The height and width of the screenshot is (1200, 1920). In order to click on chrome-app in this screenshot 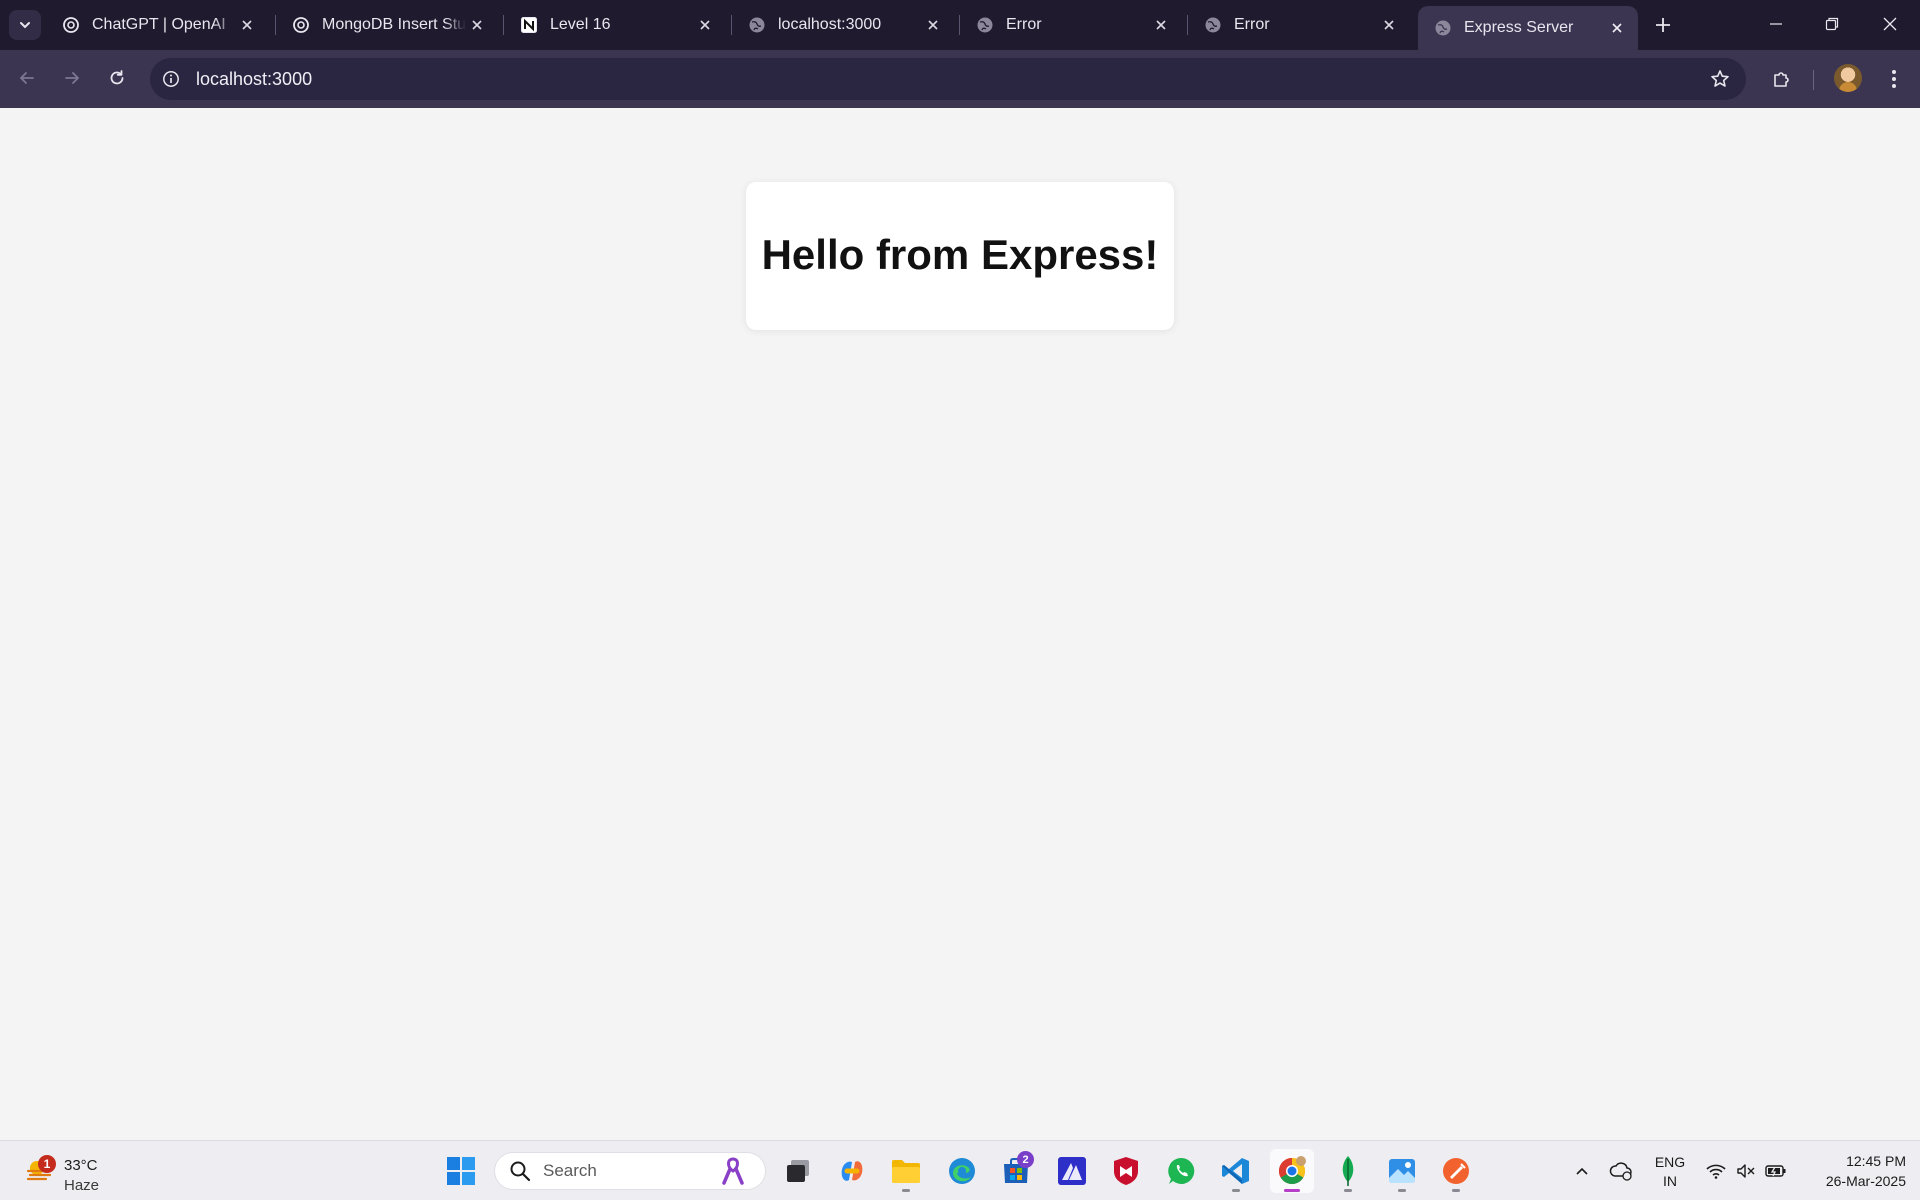, I will do `click(1292, 1171)`.